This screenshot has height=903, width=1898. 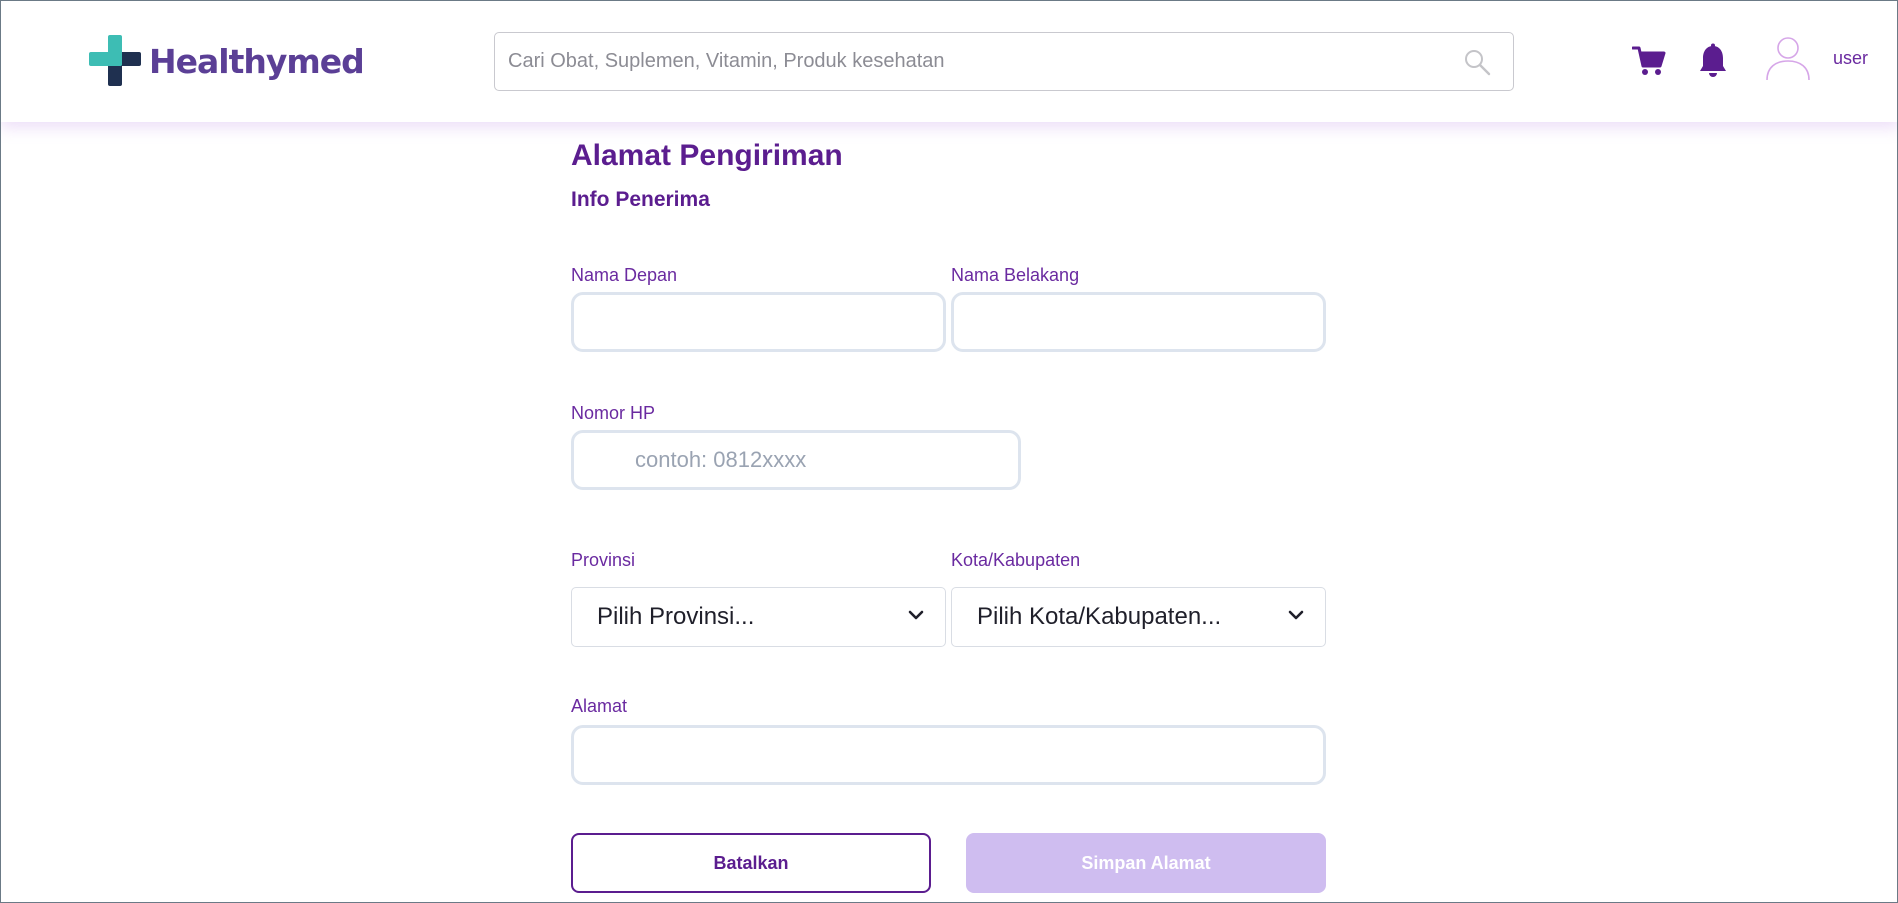 I want to click on user-avatar-icon, so click(x=1788, y=58).